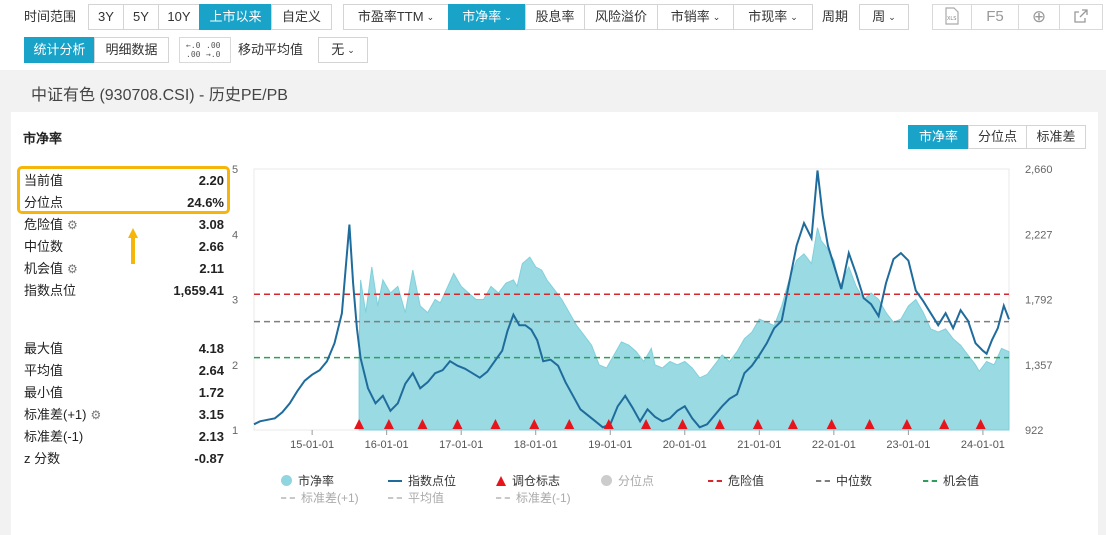 The image size is (1106, 535). What do you see at coordinates (432, 481) in the screenshot?
I see `legend-index-label: 指数点位` at bounding box center [432, 481].